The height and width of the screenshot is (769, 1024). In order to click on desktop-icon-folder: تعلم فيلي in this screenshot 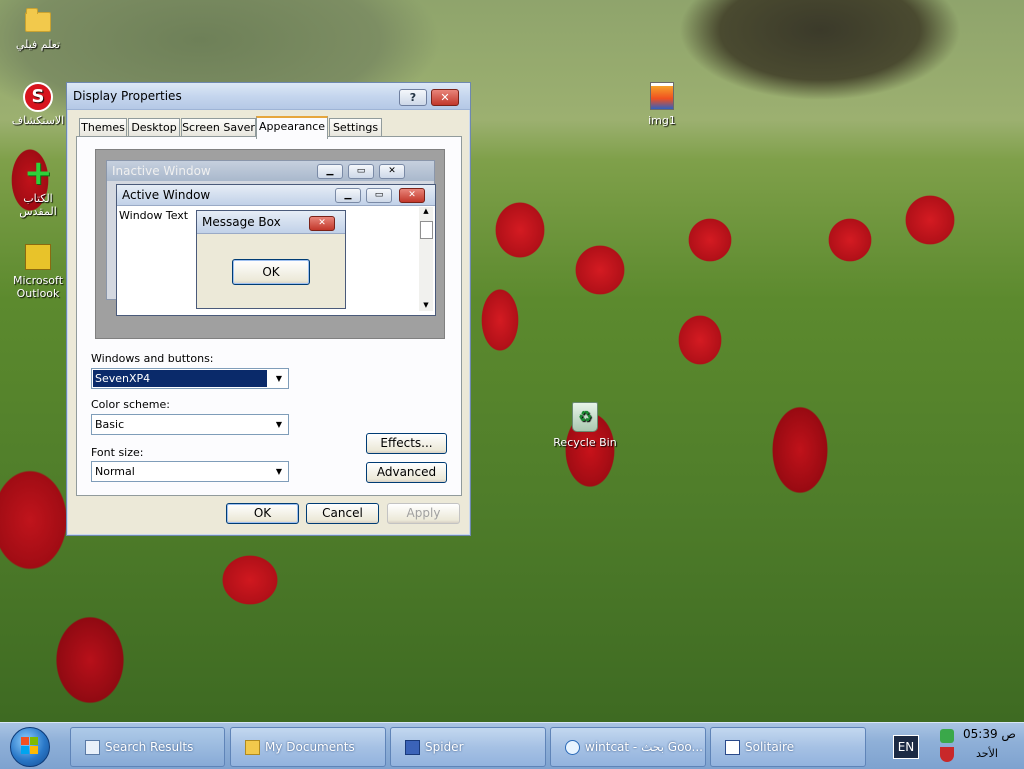, I will do `click(38, 28)`.